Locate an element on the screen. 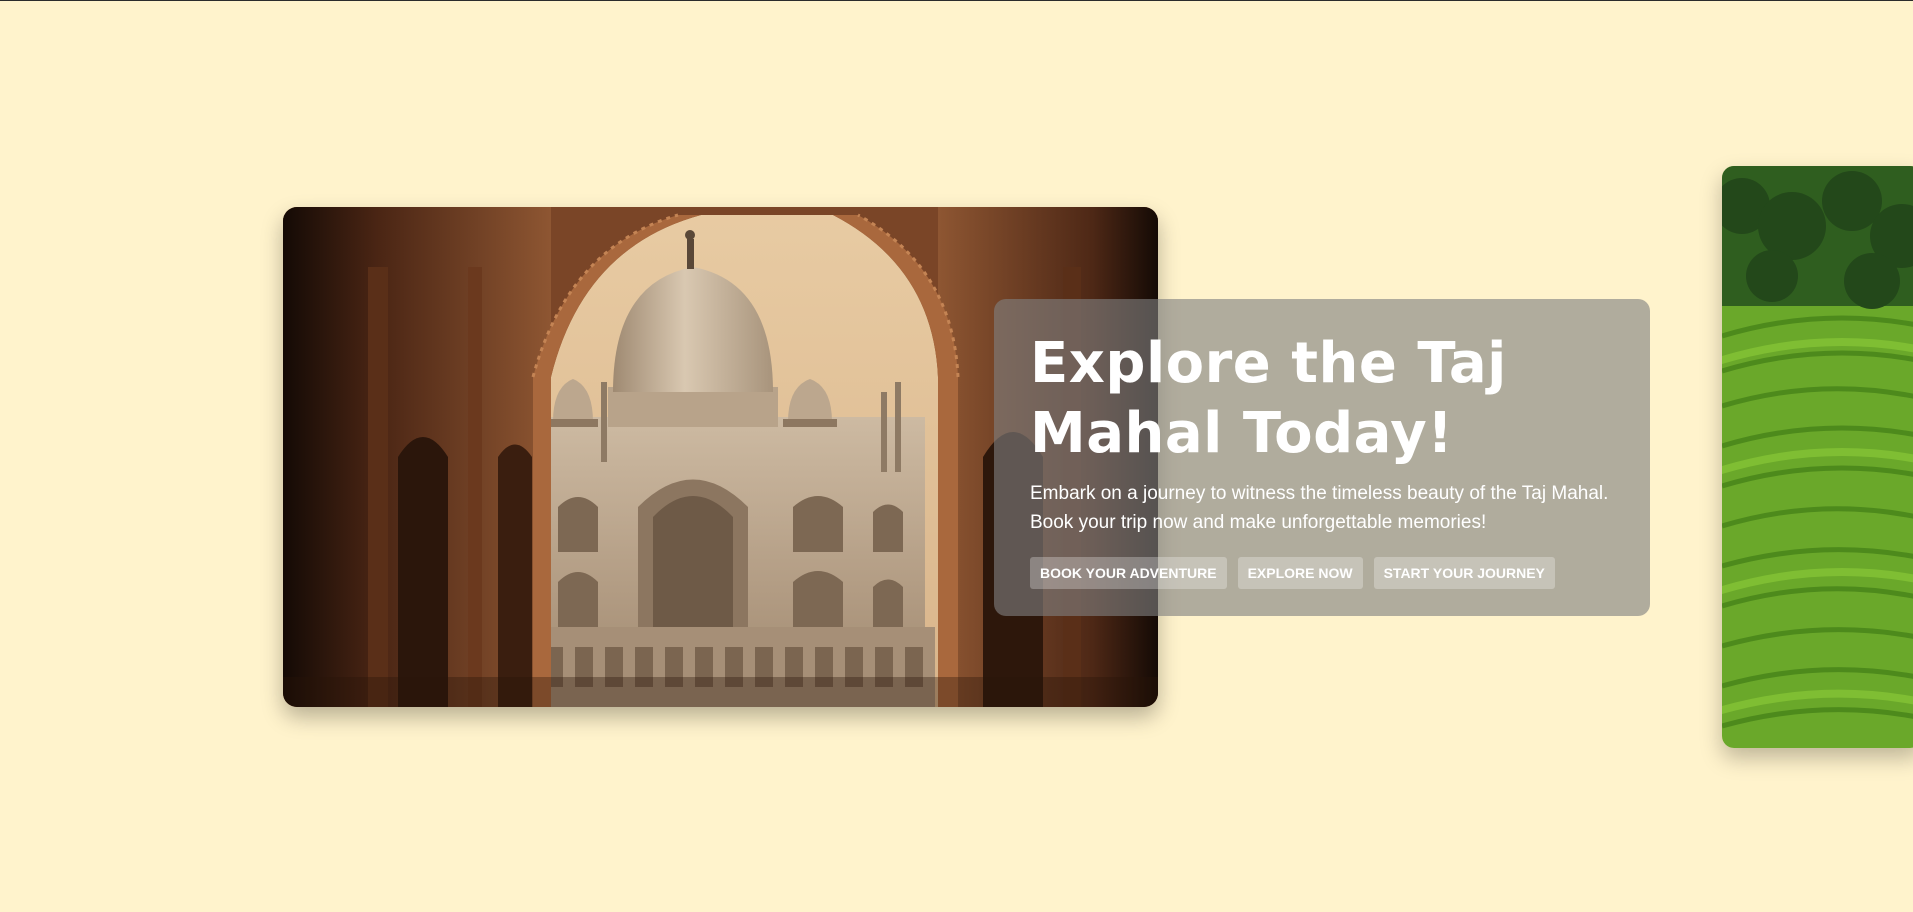 This screenshot has height=912, width=1913. start-your-journey-button: START YOUR JOURNEY is located at coordinates (1464, 573).